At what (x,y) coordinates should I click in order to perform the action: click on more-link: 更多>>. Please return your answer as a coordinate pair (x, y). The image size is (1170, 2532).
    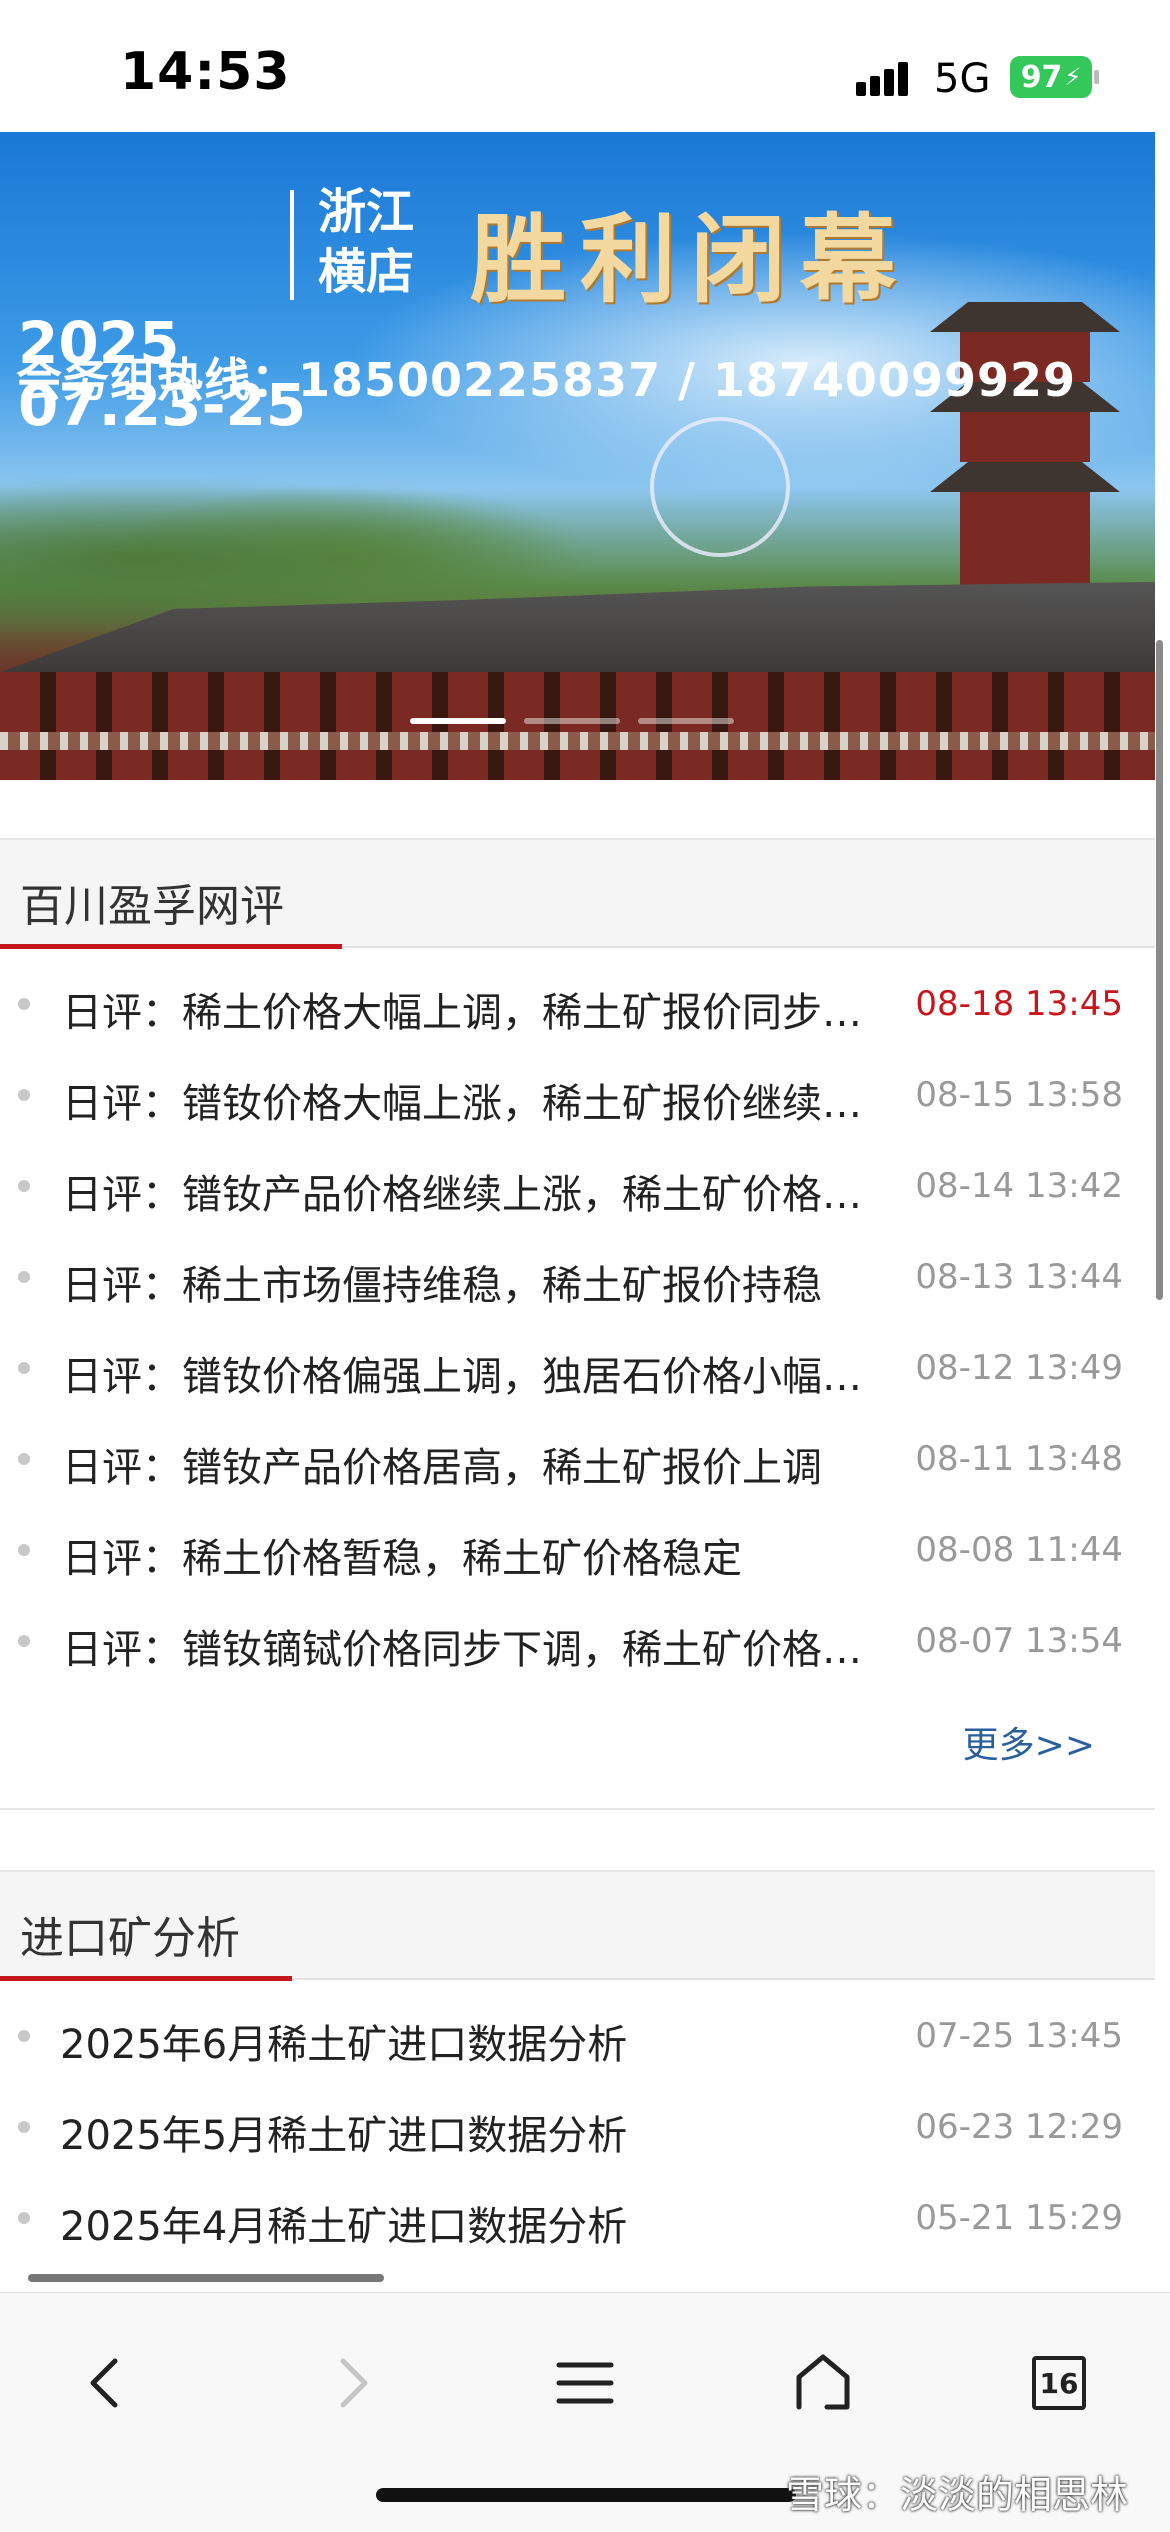
    Looking at the image, I should click on (1029, 1742).